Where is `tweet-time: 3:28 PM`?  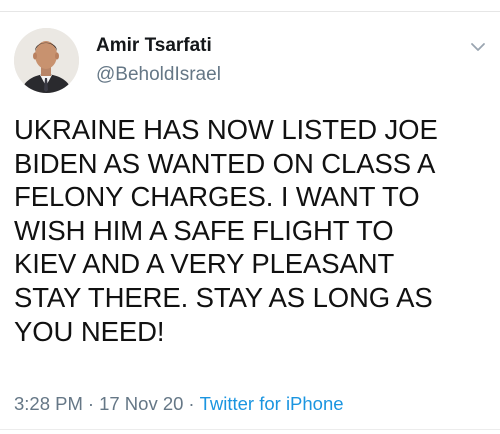 tweet-time: 3:28 PM is located at coordinates (48, 403).